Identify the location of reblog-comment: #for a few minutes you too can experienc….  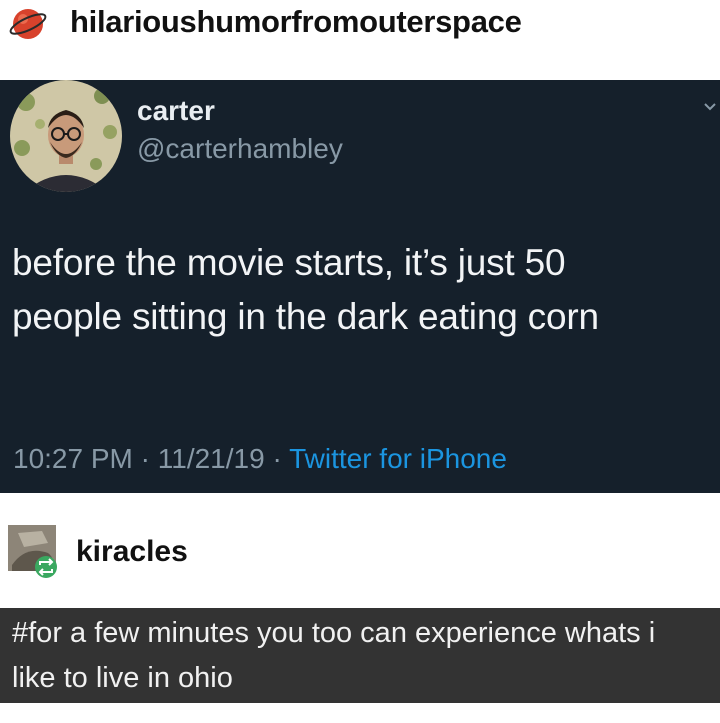
(360, 655).